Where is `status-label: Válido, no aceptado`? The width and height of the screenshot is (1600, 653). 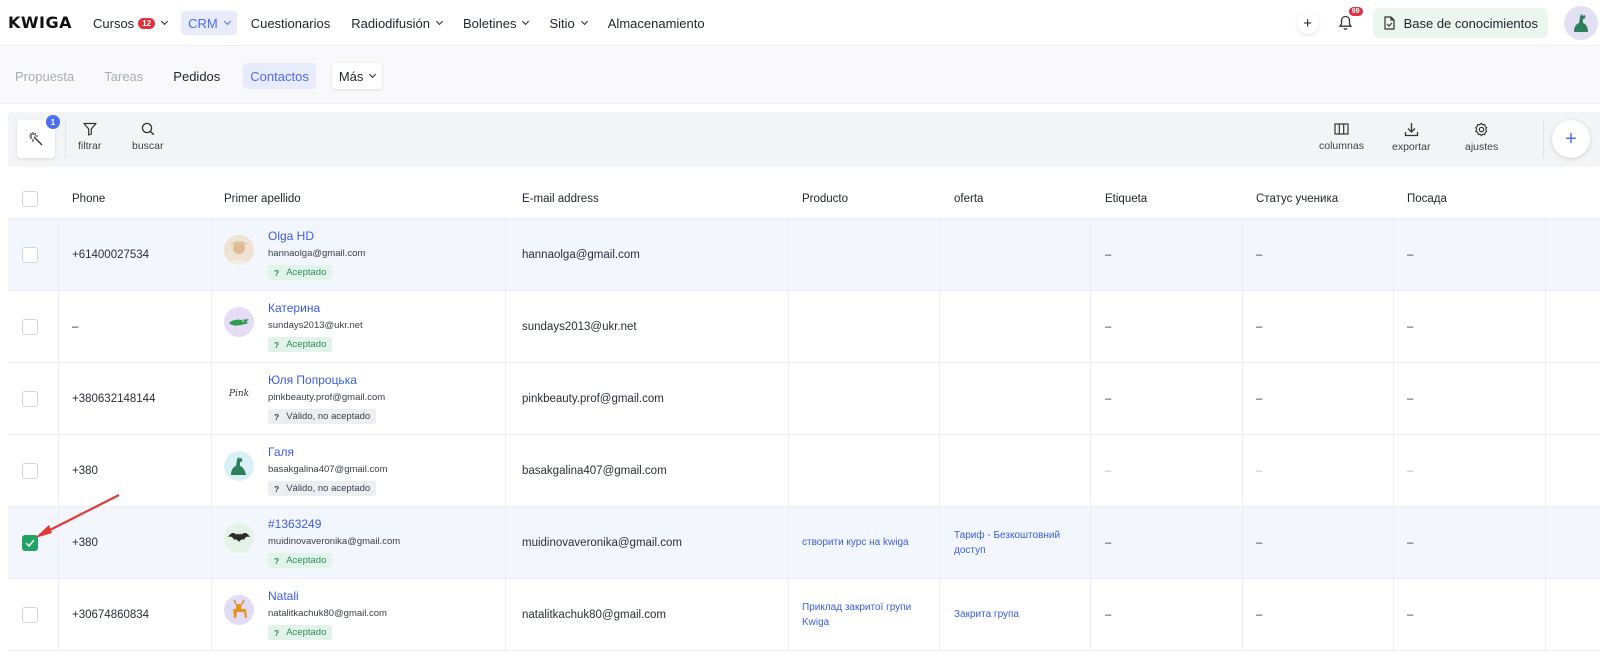 status-label: Válido, no aceptado is located at coordinates (328, 488).